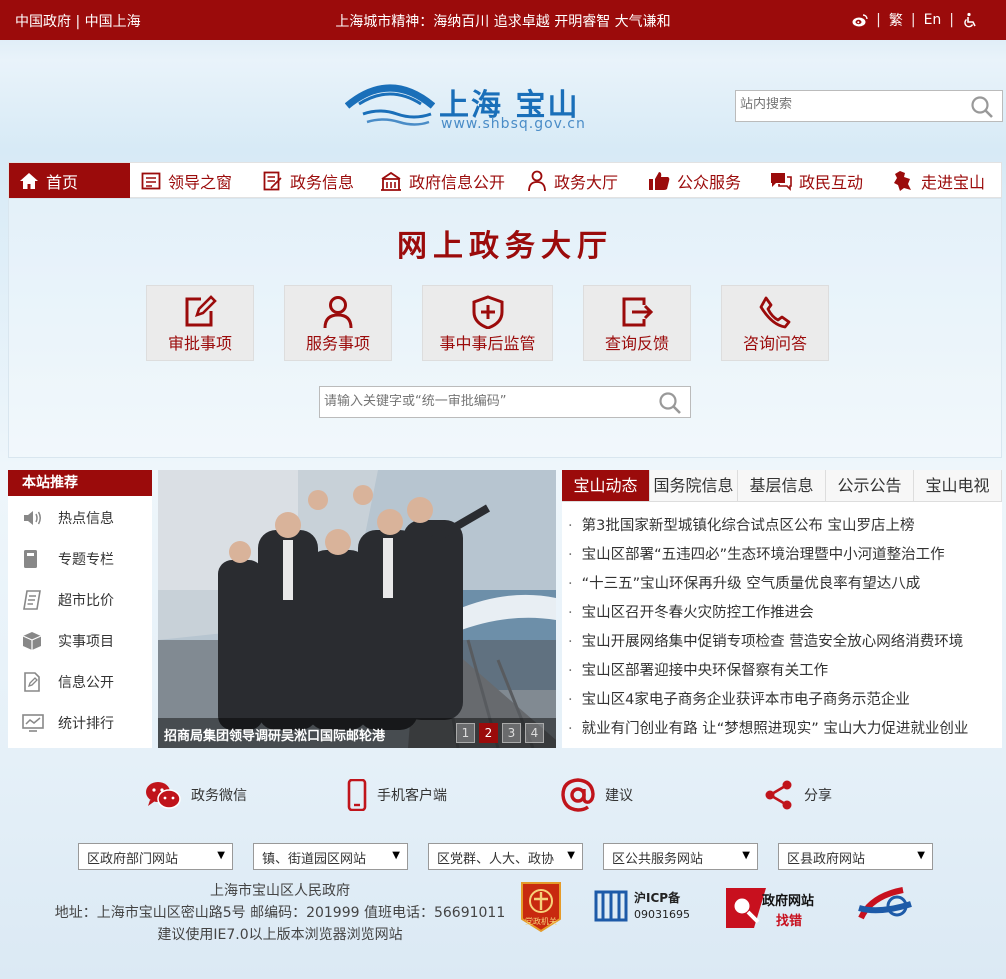 The height and width of the screenshot is (979, 1006). Describe the element at coordinates (953, 182) in the screenshot. I see `nav-label: 走进宝山` at that location.